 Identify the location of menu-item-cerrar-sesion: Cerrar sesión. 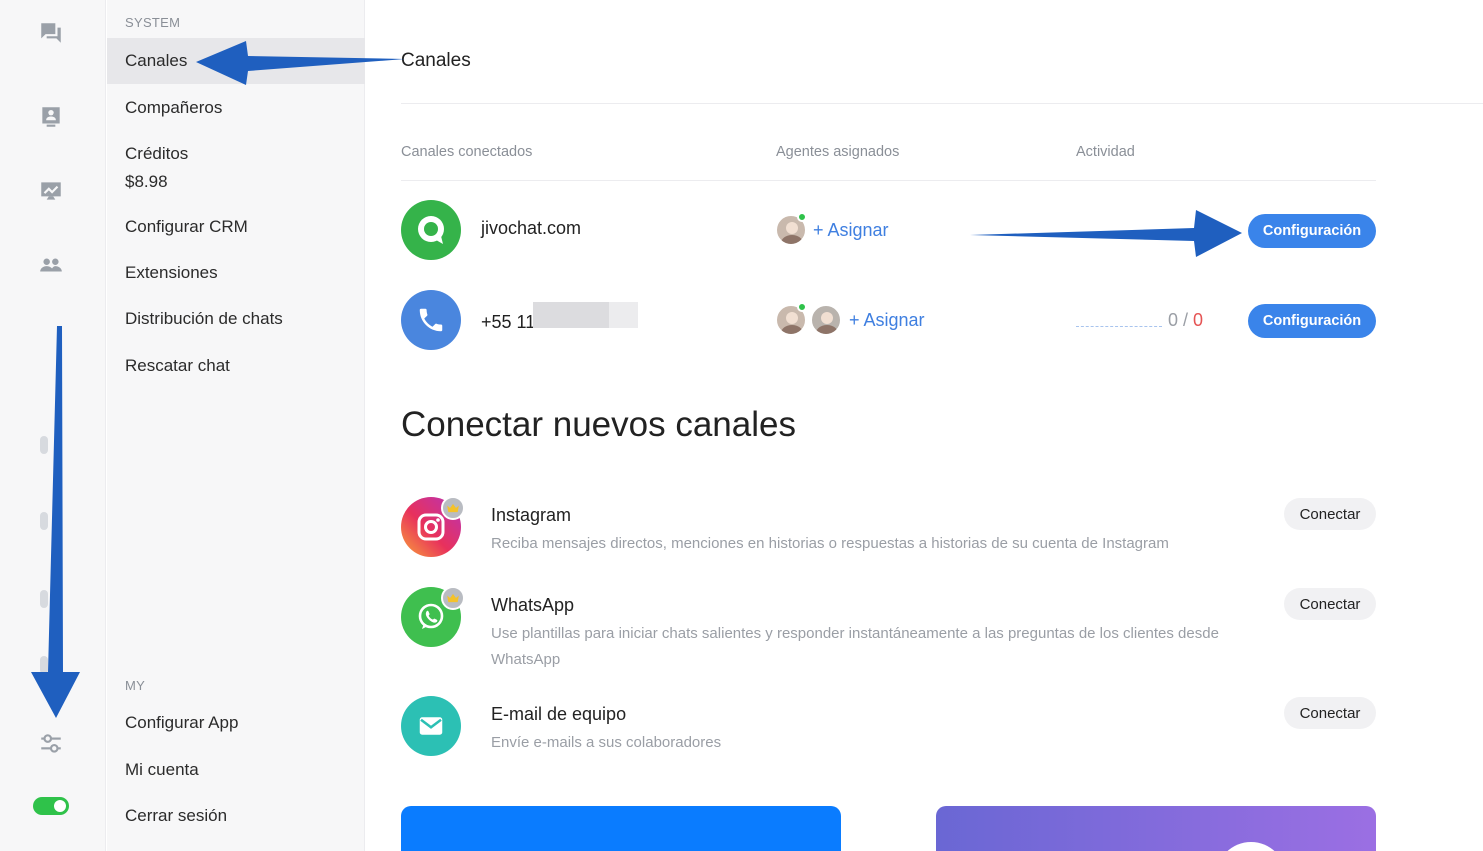
(236, 816).